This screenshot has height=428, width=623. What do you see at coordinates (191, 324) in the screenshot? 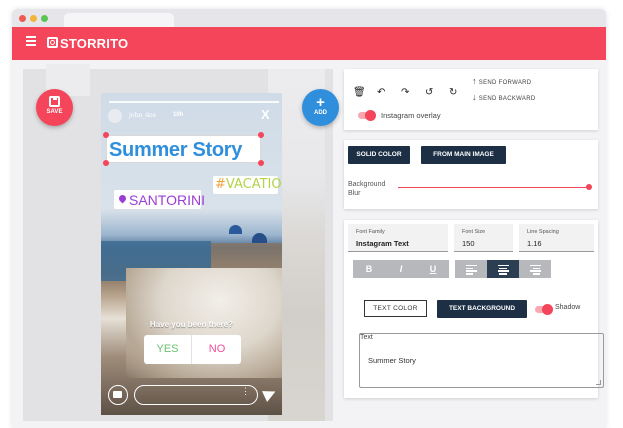
I see `poll-question: Have you been there?` at bounding box center [191, 324].